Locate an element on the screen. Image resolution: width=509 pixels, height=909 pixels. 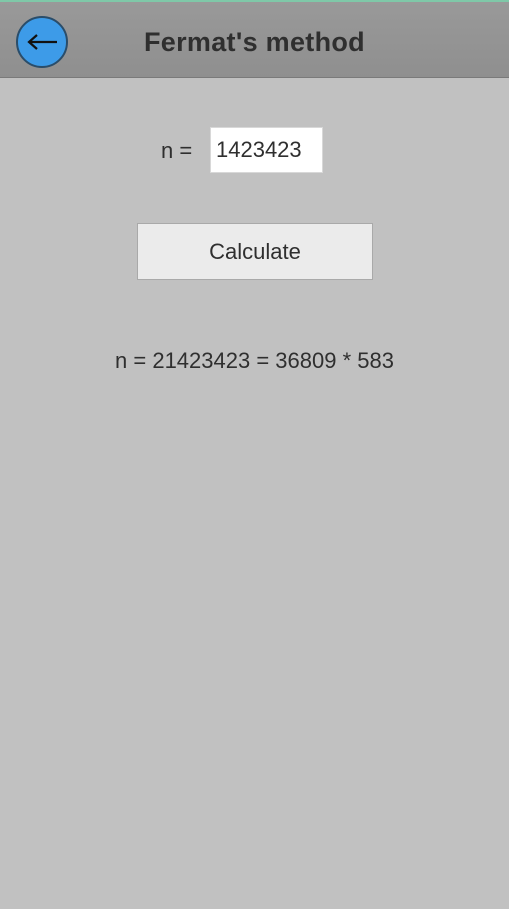
n-input is located at coordinates (266, 150).